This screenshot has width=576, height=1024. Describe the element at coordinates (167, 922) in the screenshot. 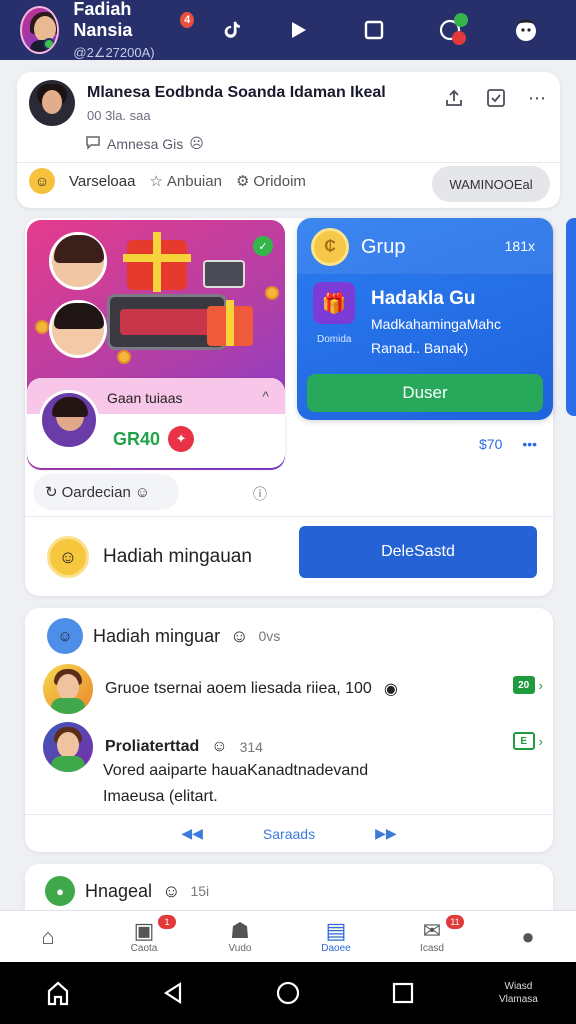

I see `nav-badge: 1` at that location.